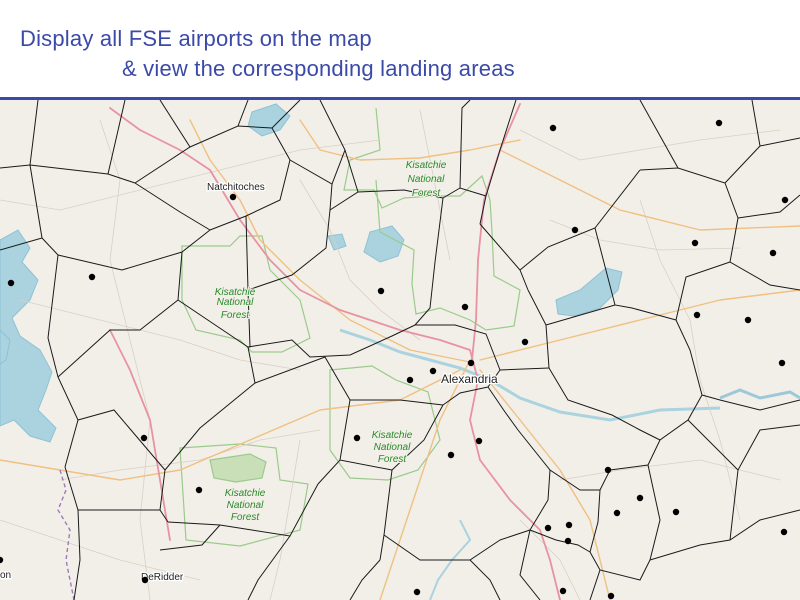 This screenshot has height=600, width=800. What do you see at coordinates (245, 493) in the screenshot?
I see `forest-south-label-1: Kisatchie` at bounding box center [245, 493].